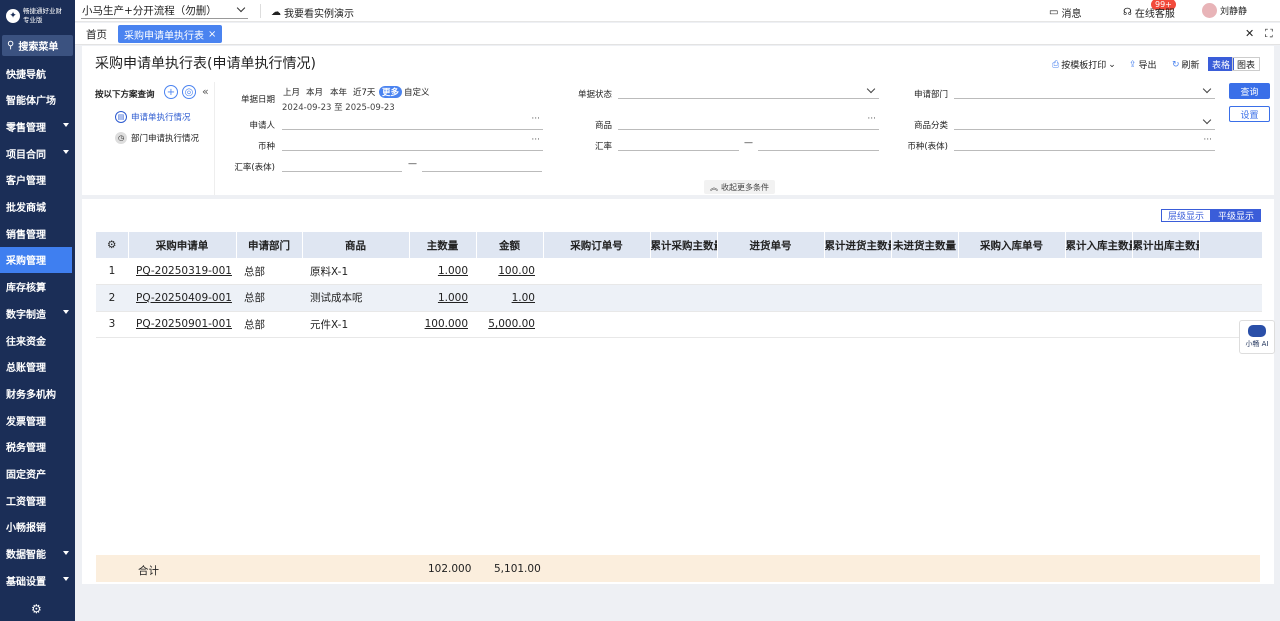 Image resolution: width=1280 pixels, height=621 pixels. What do you see at coordinates (189, 92) in the screenshot?
I see `target-icon: ◎` at bounding box center [189, 92].